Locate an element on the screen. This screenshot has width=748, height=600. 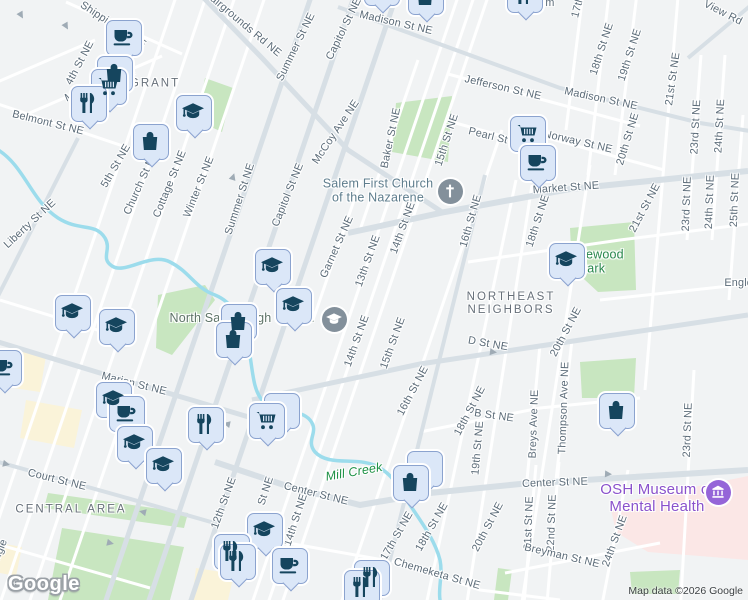
museum-label: OSH Museum of Mental Health is located at coordinates (656, 497).